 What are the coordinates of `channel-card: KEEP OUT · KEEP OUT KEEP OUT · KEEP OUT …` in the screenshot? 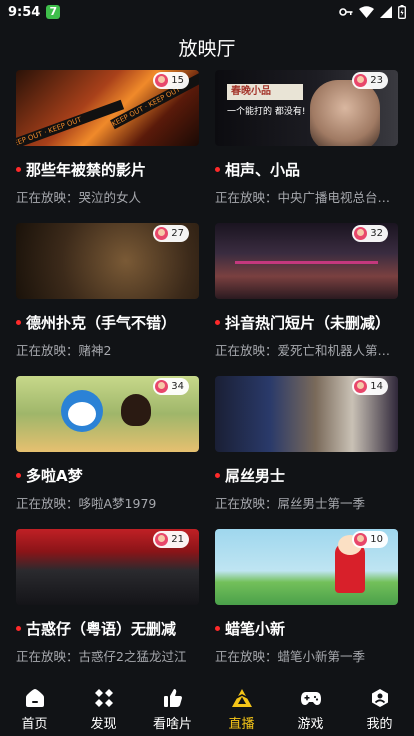 It's located at (107, 146).